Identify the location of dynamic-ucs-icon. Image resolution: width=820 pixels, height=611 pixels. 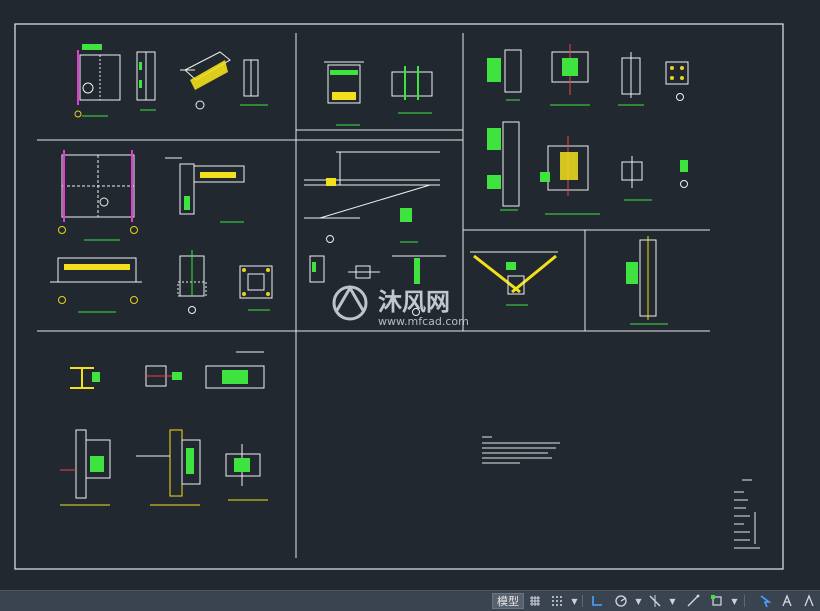
(717, 601).